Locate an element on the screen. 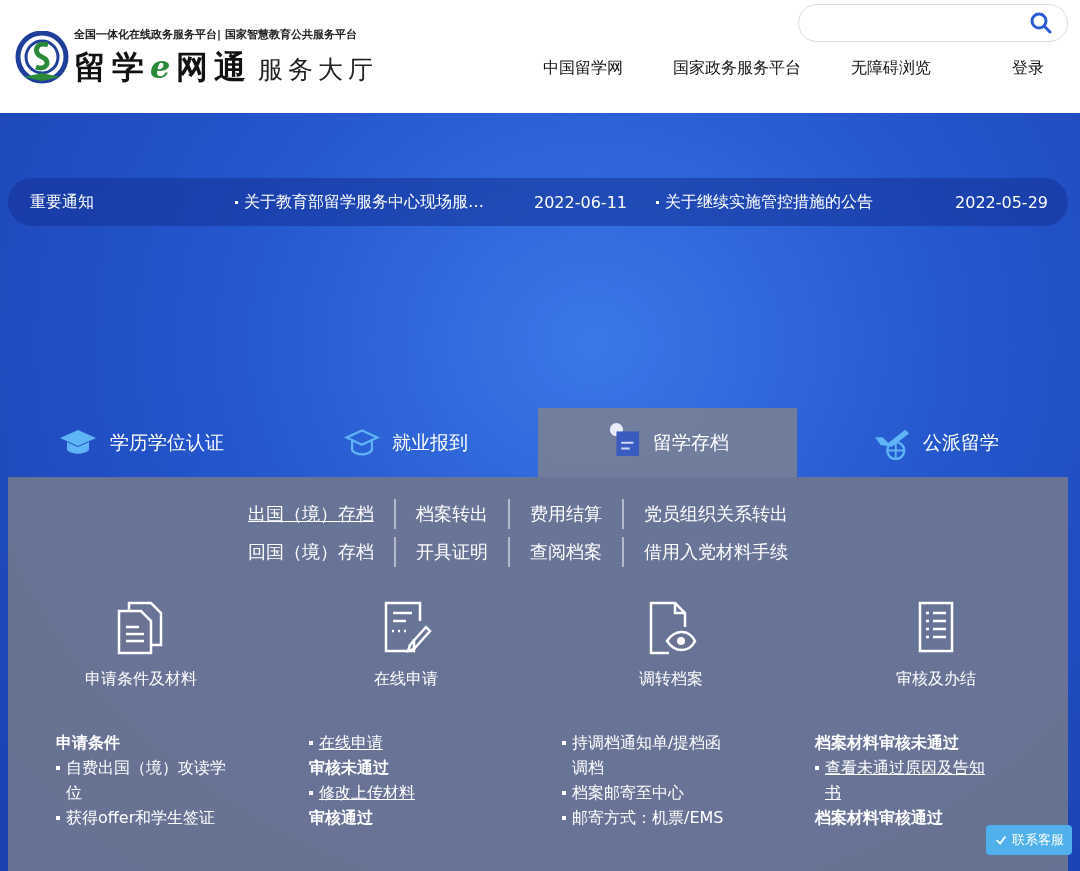 The height and width of the screenshot is (871, 1080). subnav-link: 出国（境）存档 is located at coordinates (321, 514).